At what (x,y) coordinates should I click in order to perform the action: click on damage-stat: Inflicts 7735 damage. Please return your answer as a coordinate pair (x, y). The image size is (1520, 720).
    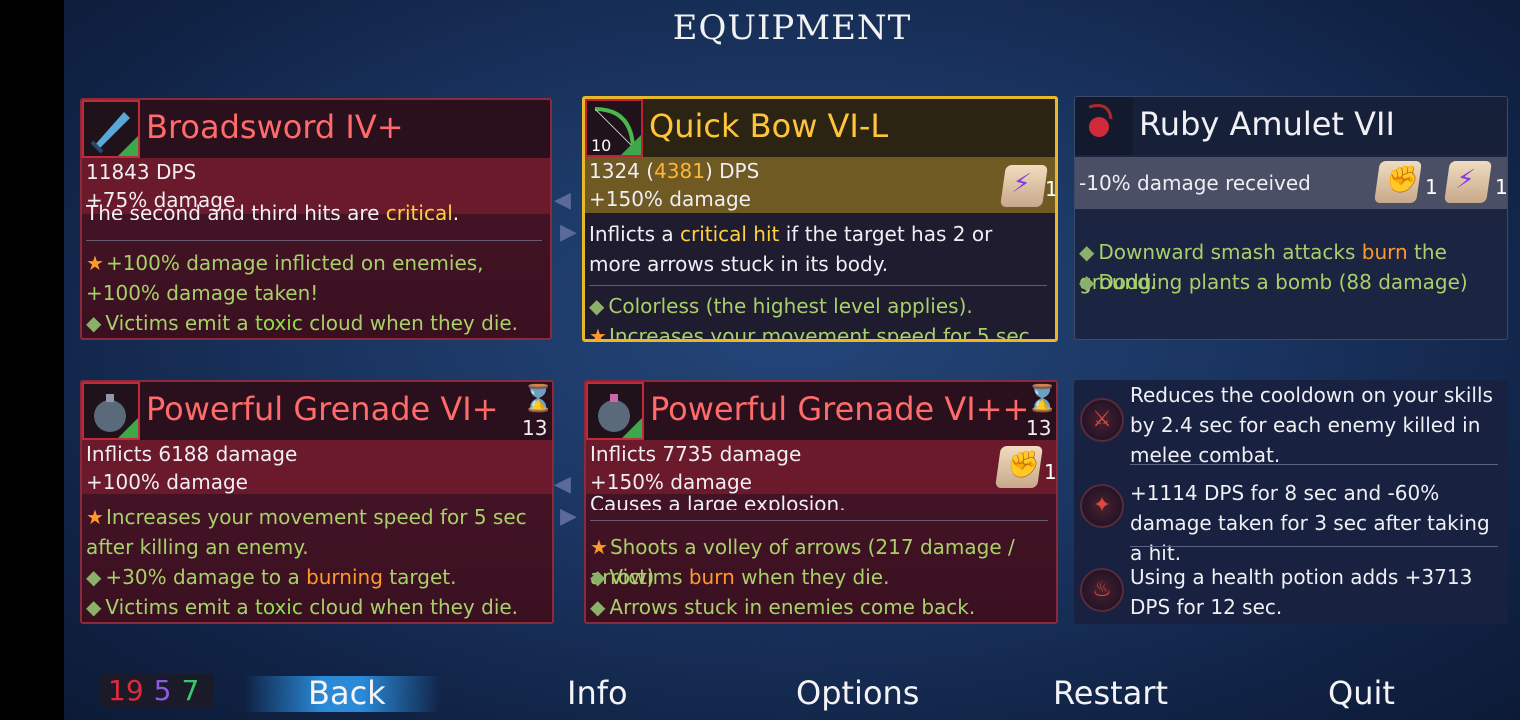
    Looking at the image, I should click on (696, 454).